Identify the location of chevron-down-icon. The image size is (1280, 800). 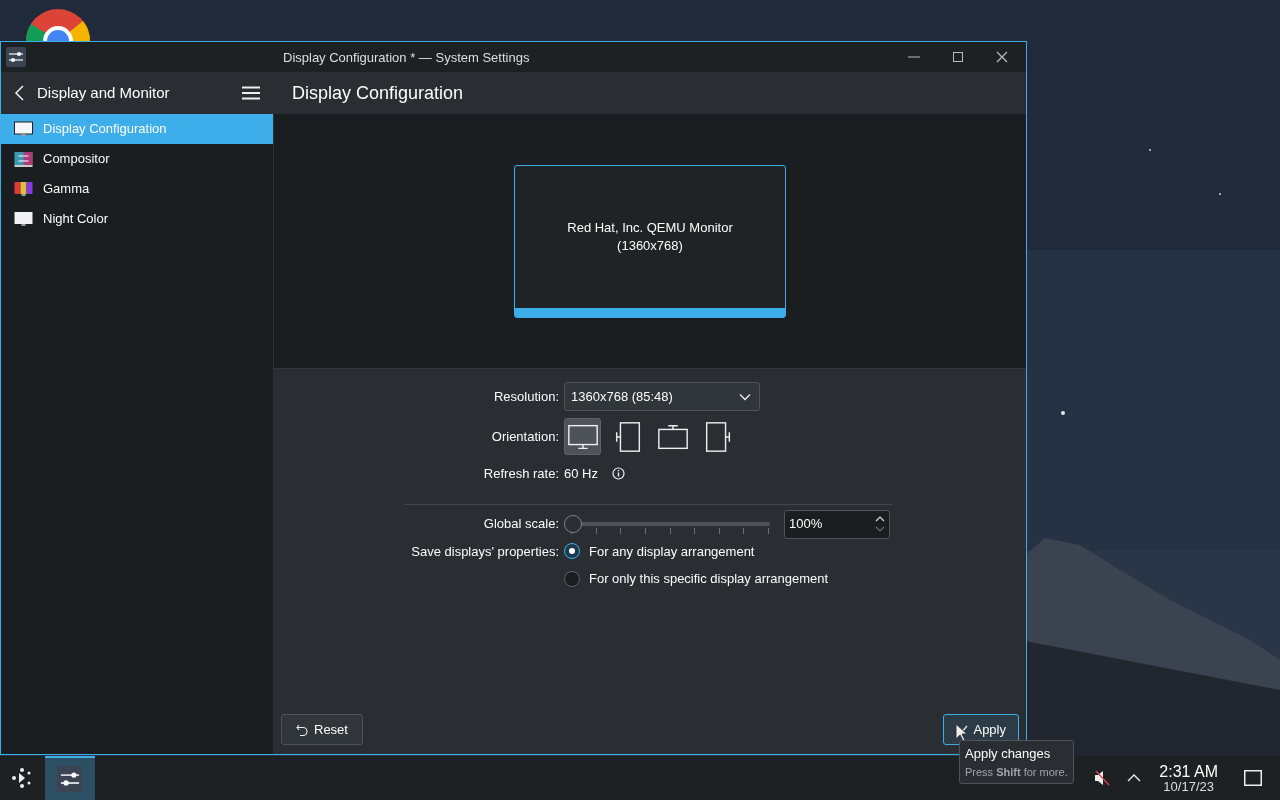
(745, 396).